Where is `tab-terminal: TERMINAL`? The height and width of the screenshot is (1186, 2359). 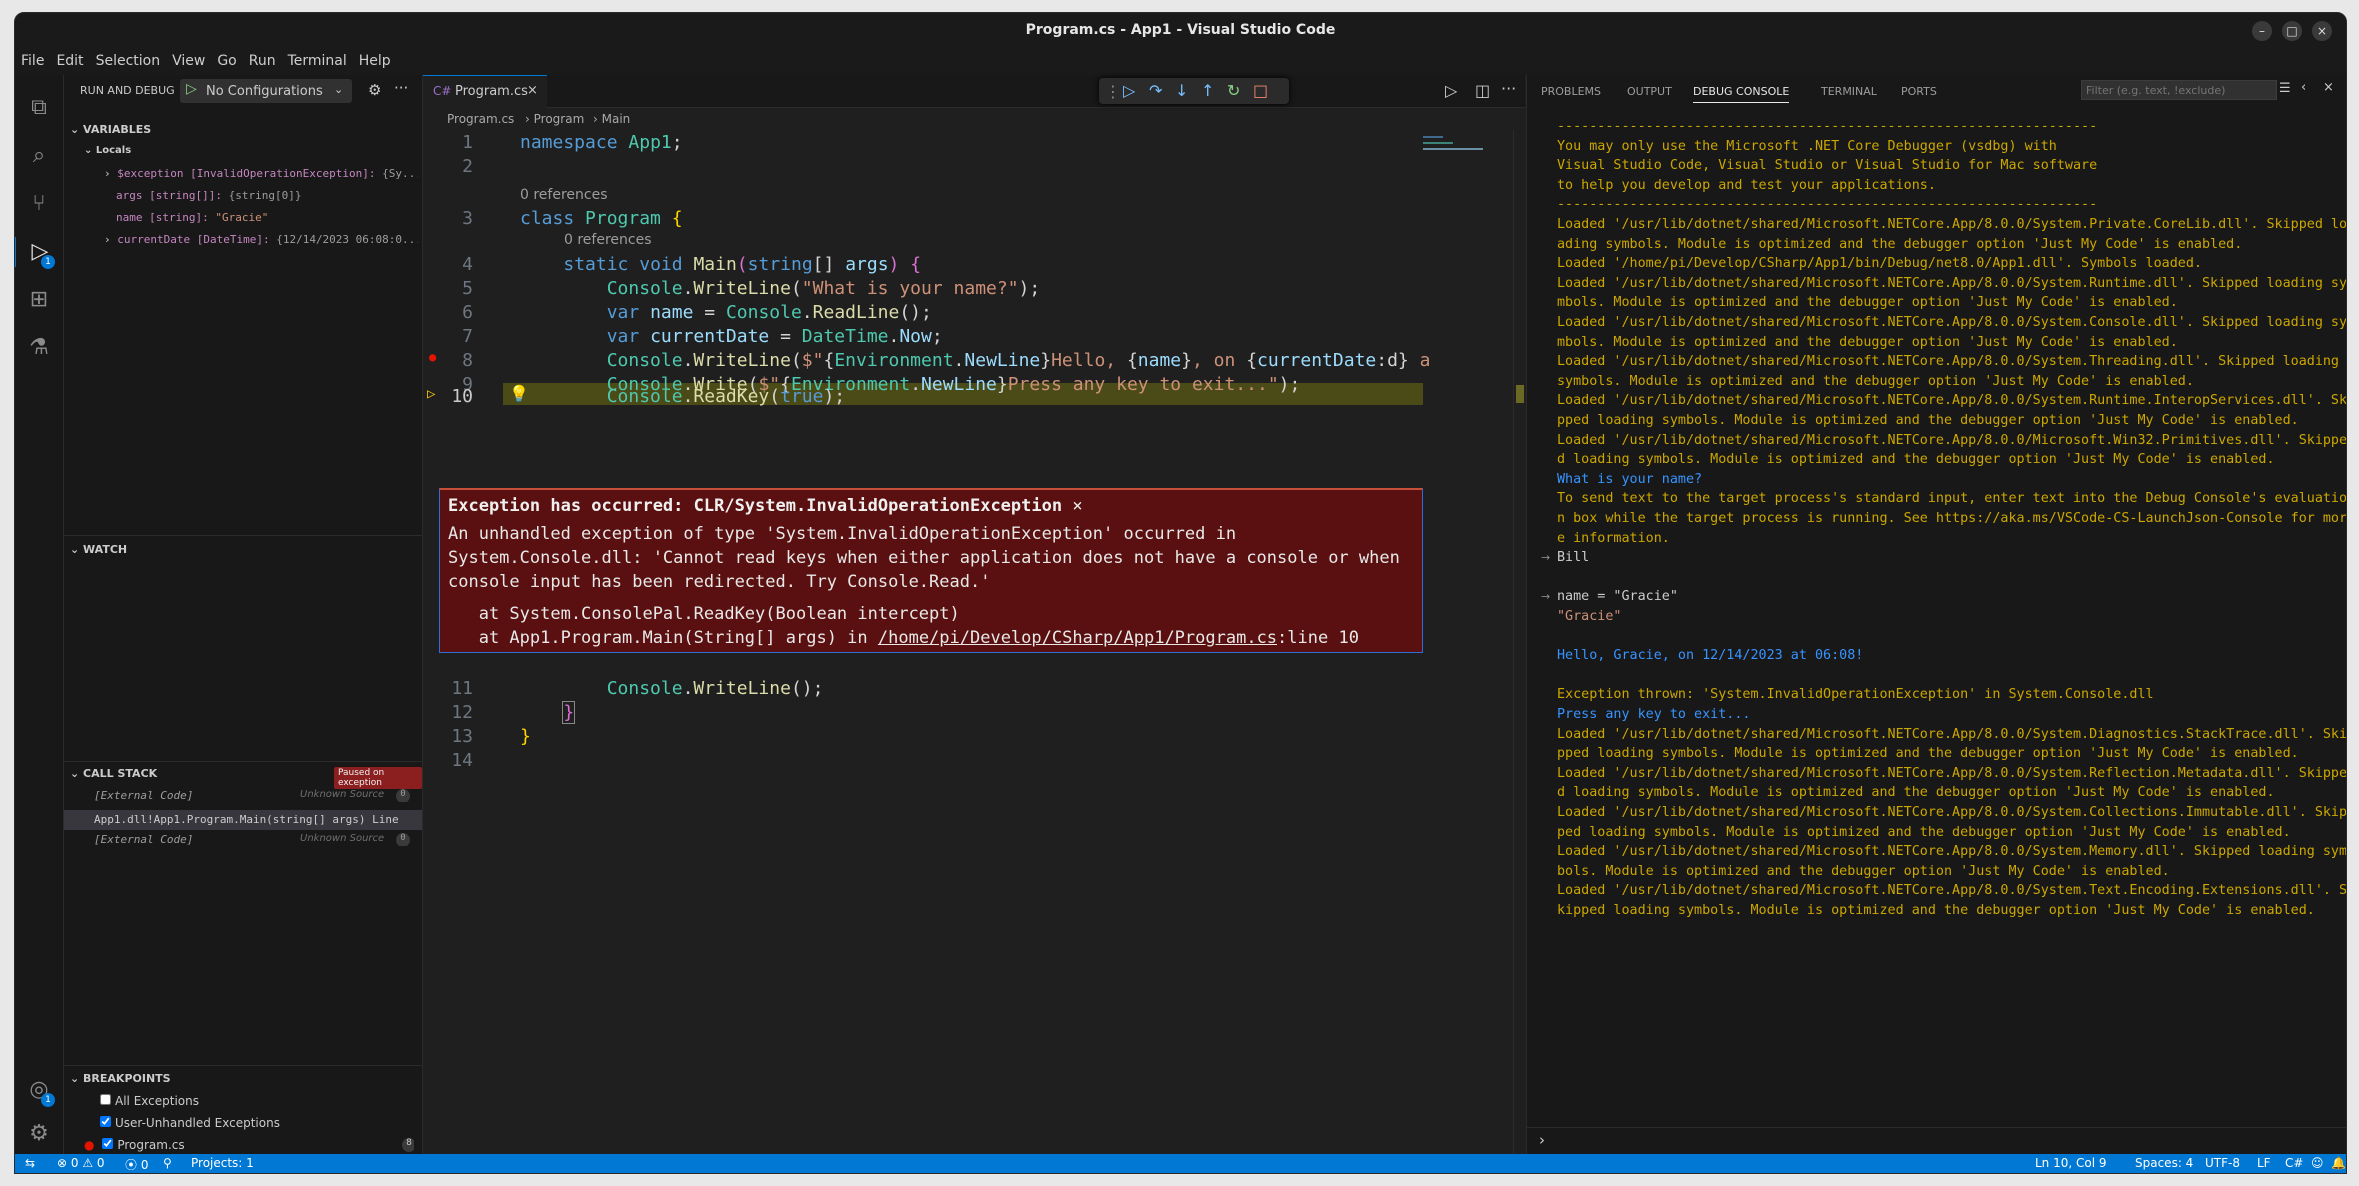
tab-terminal: TERMINAL is located at coordinates (1849, 91).